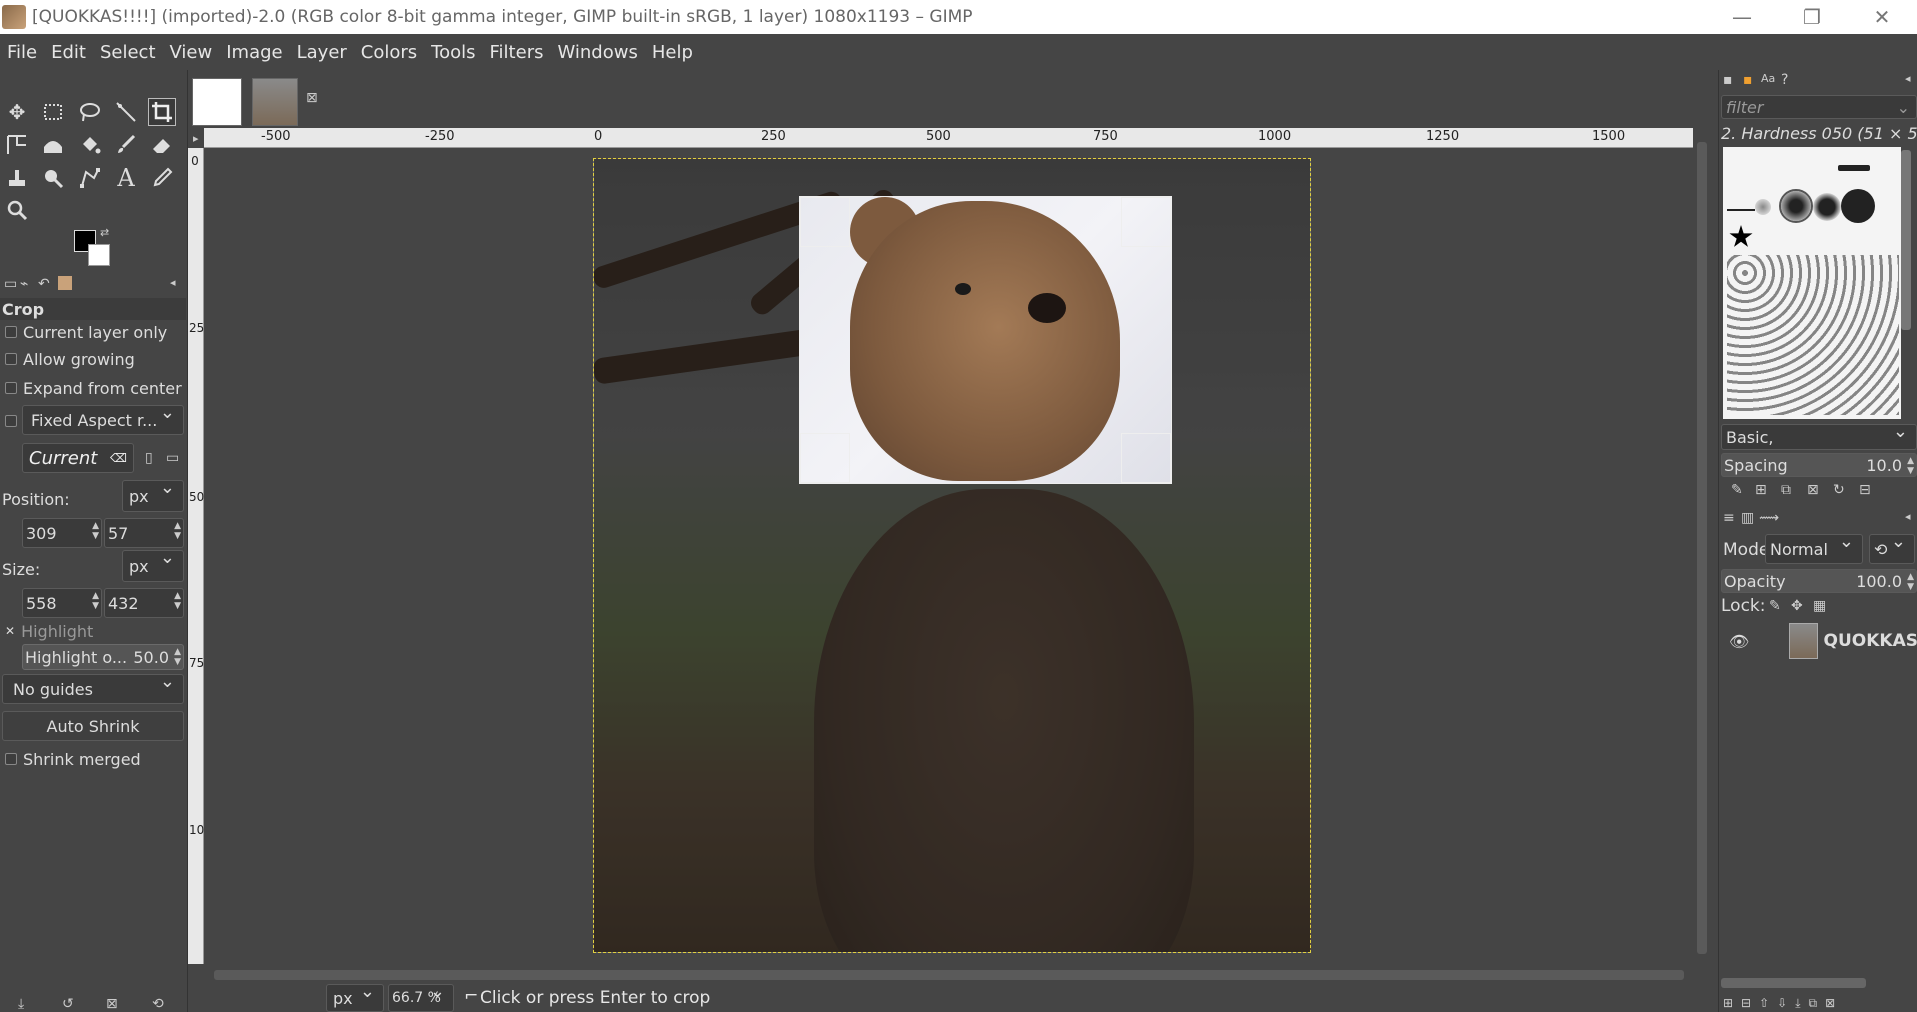  I want to click on paths-tool-icon, so click(90, 178).